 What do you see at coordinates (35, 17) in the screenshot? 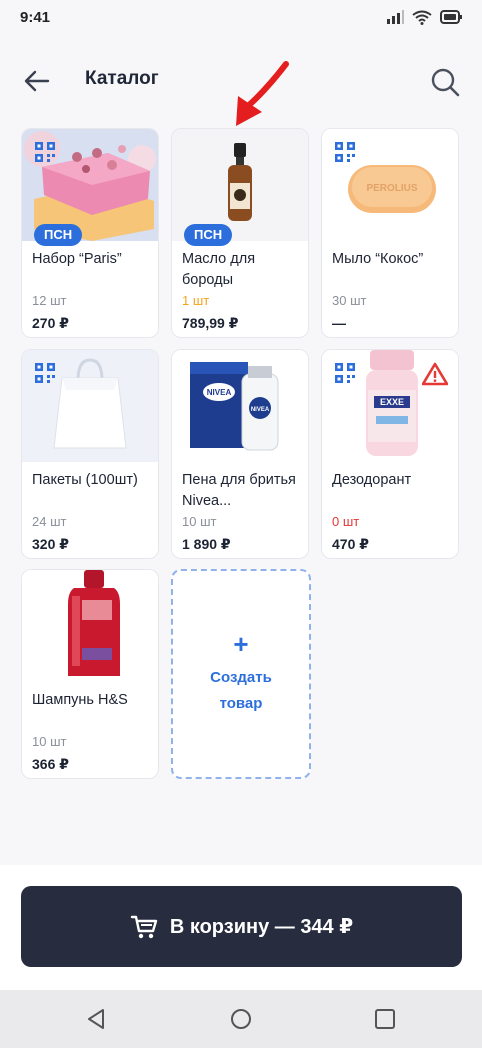
I see `status-time: 9:41` at bounding box center [35, 17].